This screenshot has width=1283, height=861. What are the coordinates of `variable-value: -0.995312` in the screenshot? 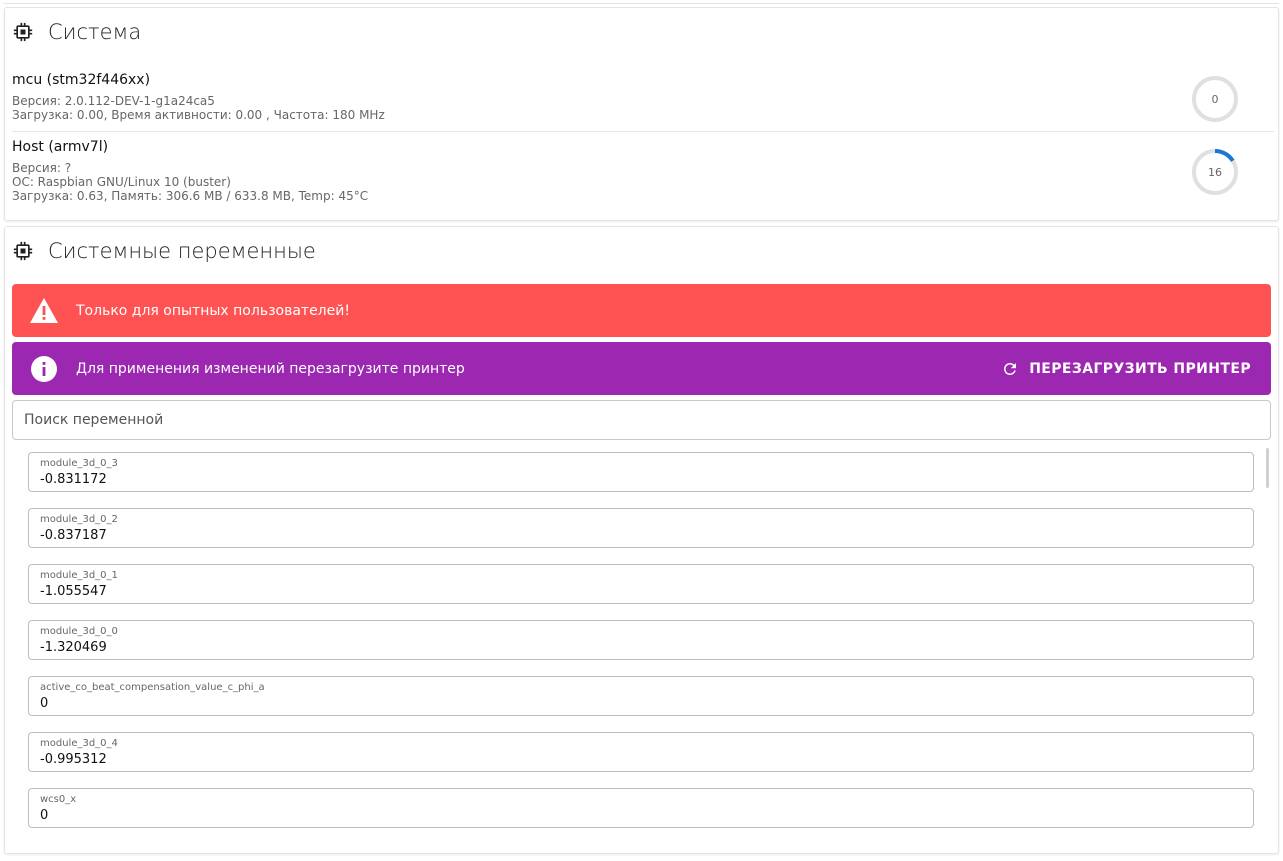 It's located at (641, 760).